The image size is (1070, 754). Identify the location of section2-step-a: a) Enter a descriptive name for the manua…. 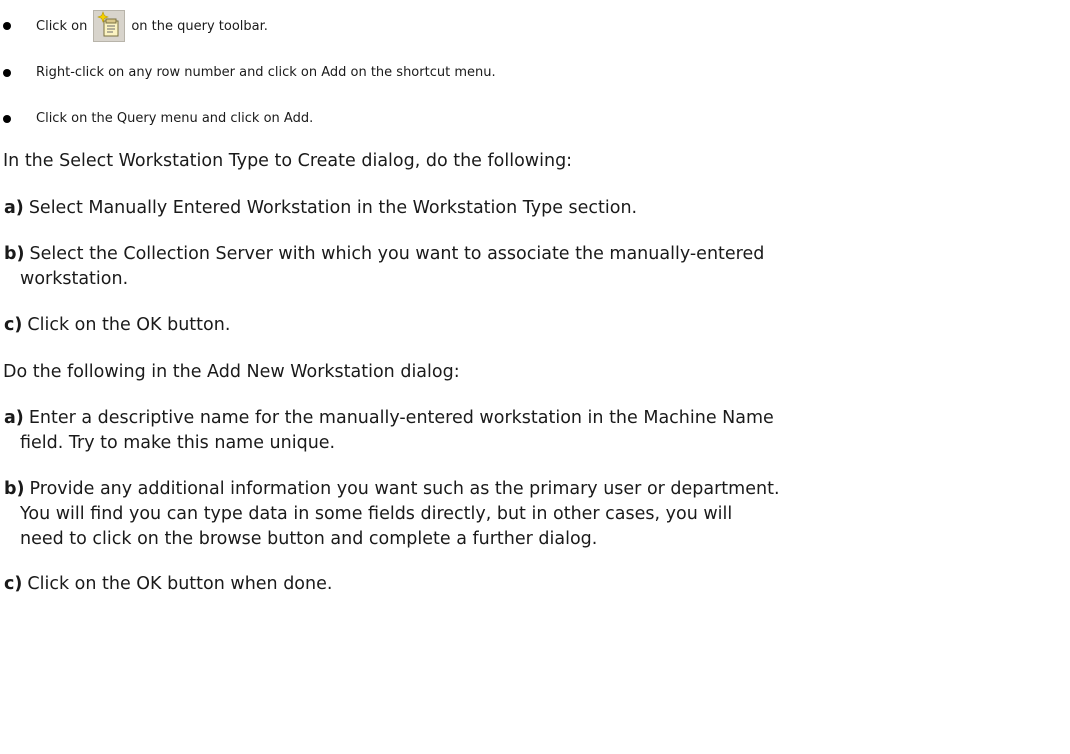
(529, 431).